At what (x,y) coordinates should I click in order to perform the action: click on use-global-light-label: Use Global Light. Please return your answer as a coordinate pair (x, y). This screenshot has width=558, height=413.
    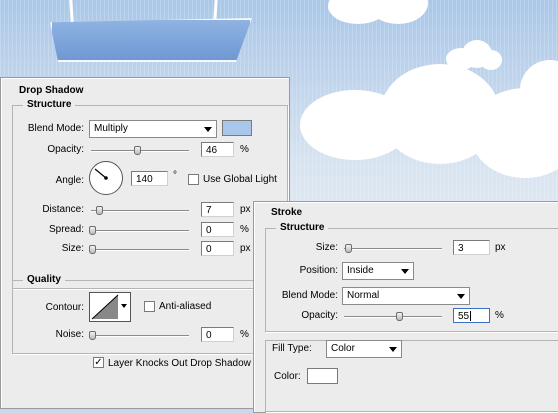
    Looking at the image, I should click on (240, 179).